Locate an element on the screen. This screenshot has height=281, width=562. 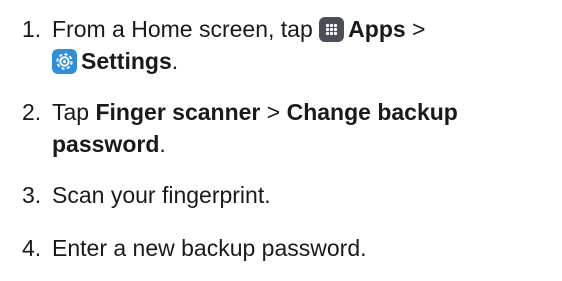
apps-grid-icon is located at coordinates (332, 29).